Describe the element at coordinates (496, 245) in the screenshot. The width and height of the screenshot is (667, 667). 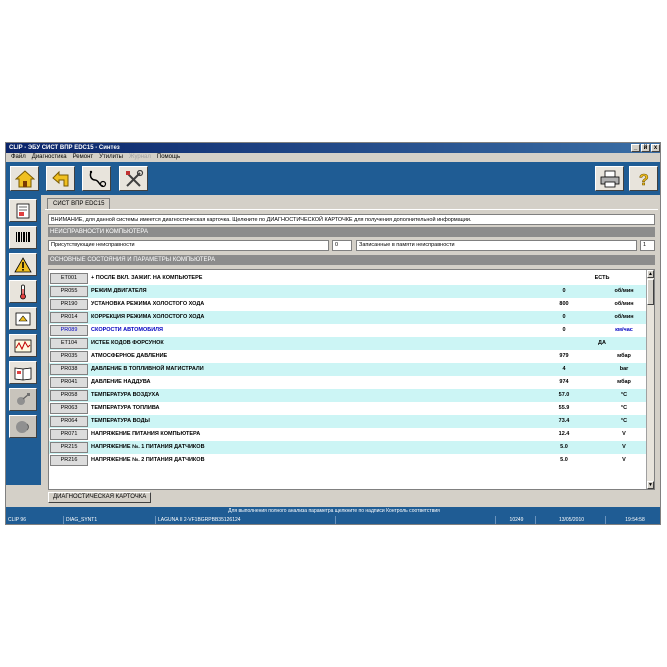
I see `stored-faults-label: Записанные в памяти неисправности` at that location.